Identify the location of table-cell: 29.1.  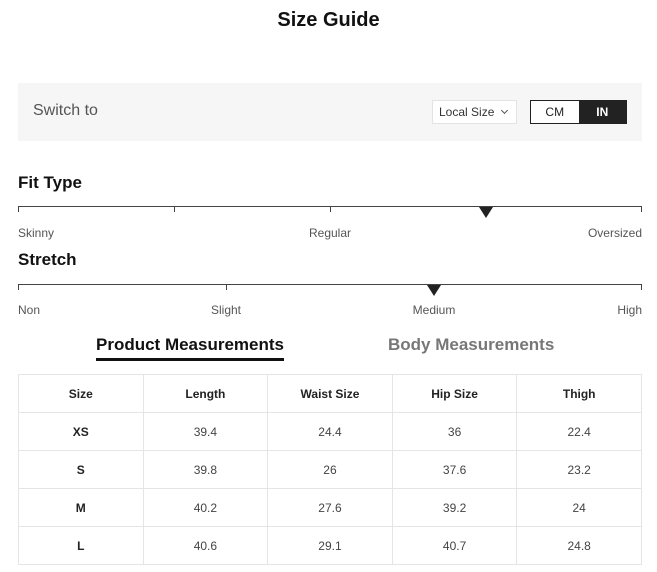
(330, 545).